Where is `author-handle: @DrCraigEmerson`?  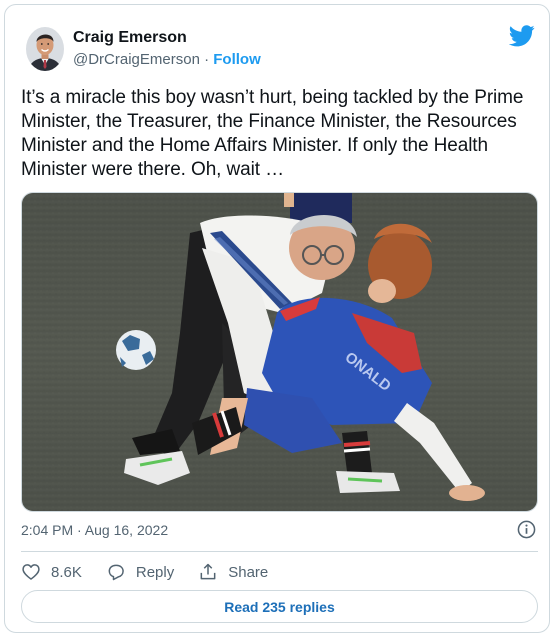 author-handle: @DrCraigEmerson is located at coordinates (136, 59).